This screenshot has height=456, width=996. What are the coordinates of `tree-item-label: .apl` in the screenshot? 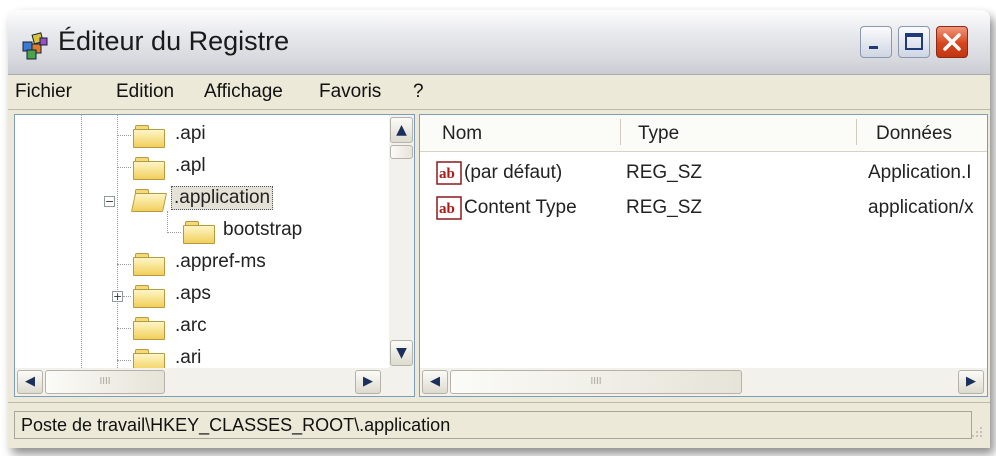 It's located at (190, 165).